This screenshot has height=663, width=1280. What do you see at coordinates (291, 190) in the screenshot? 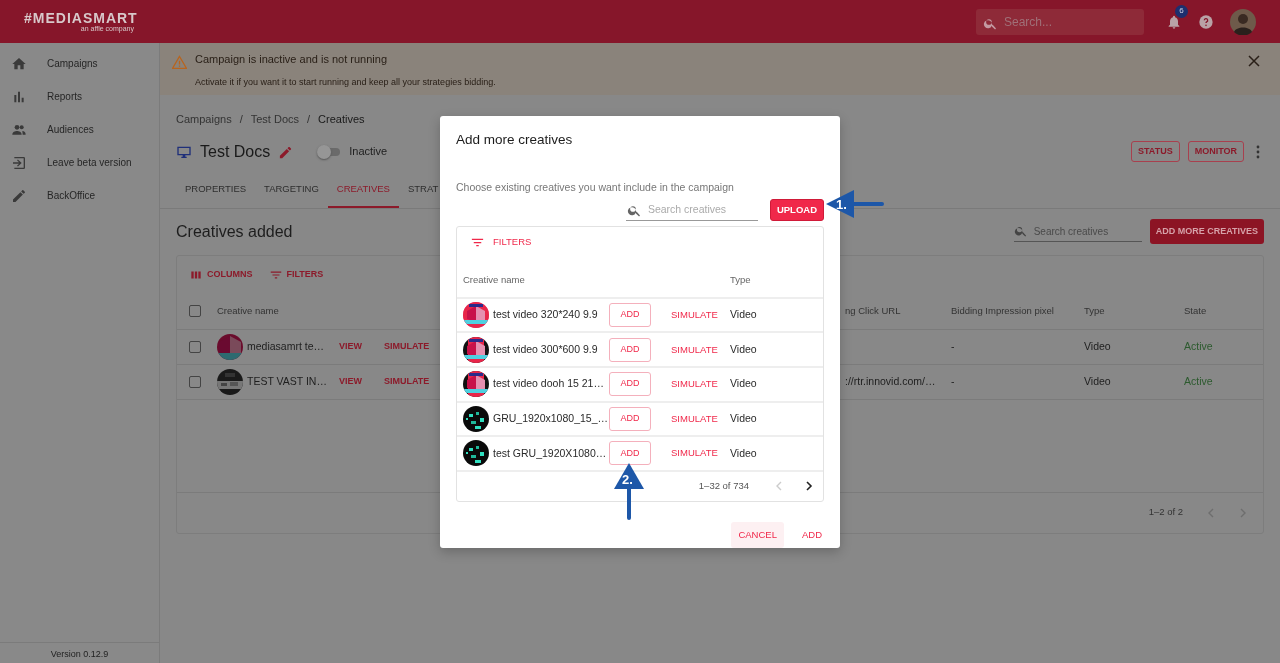
I see `tab: TARGETING` at bounding box center [291, 190].